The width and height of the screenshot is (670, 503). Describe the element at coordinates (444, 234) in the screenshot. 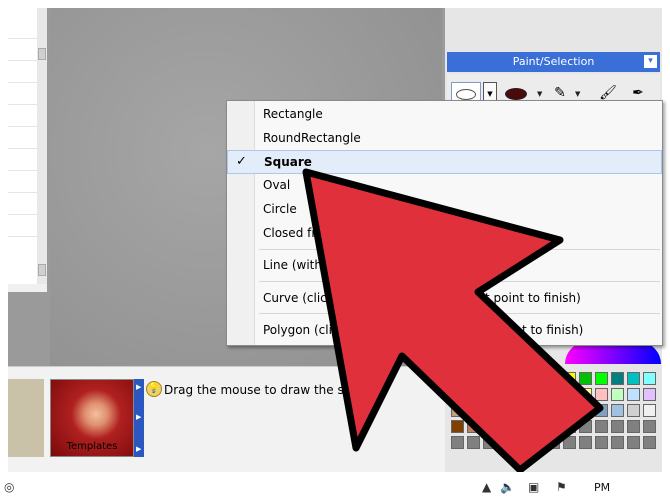

I see `menu-item-closed-free-form: Closed free f` at that location.